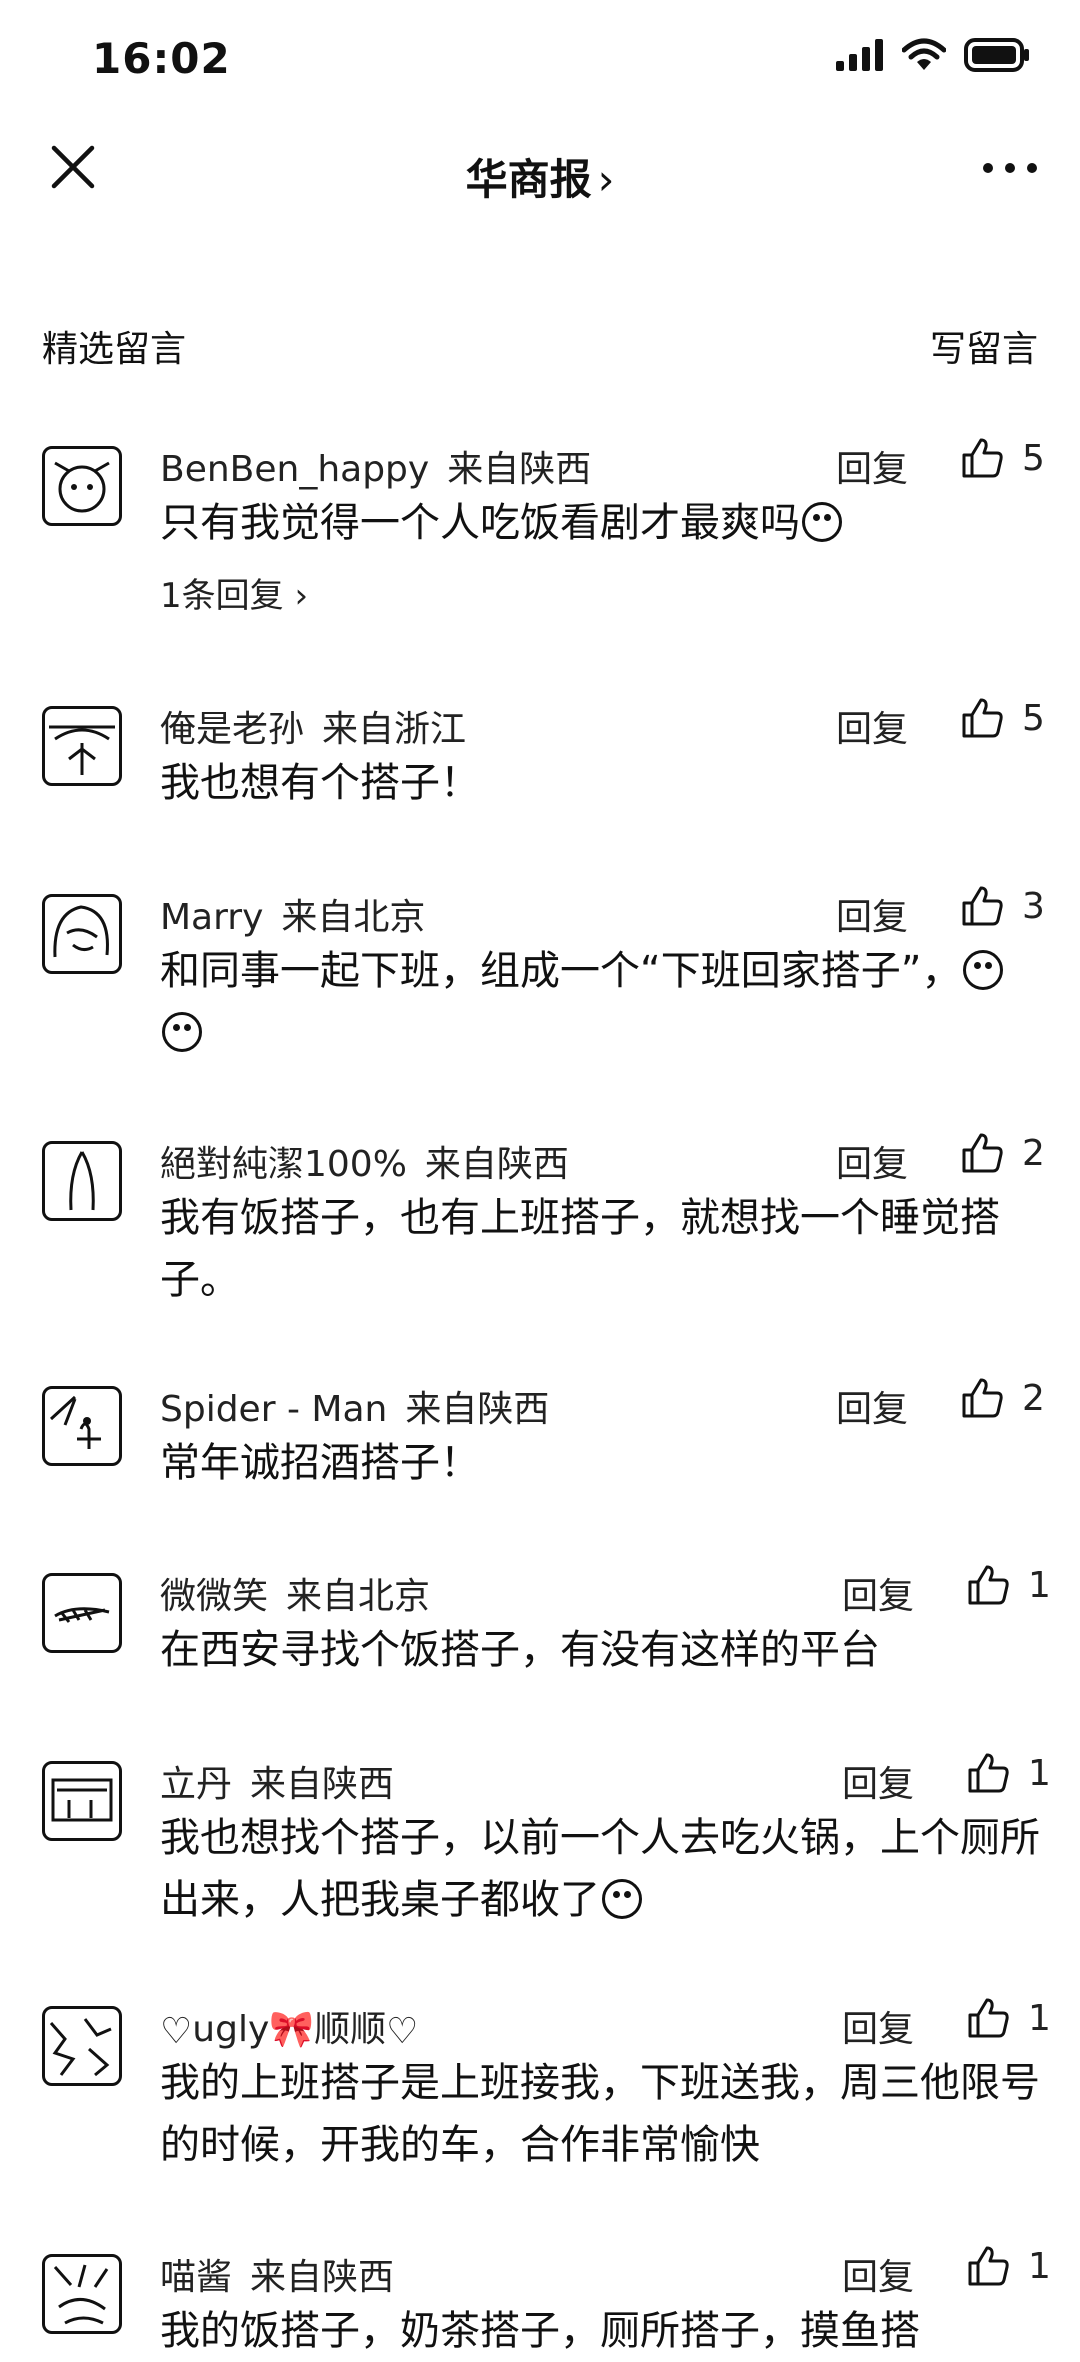 This screenshot has width=1080, height=2362. What do you see at coordinates (540, 350) in the screenshot?
I see `comments-header: 精选留言 写留言` at bounding box center [540, 350].